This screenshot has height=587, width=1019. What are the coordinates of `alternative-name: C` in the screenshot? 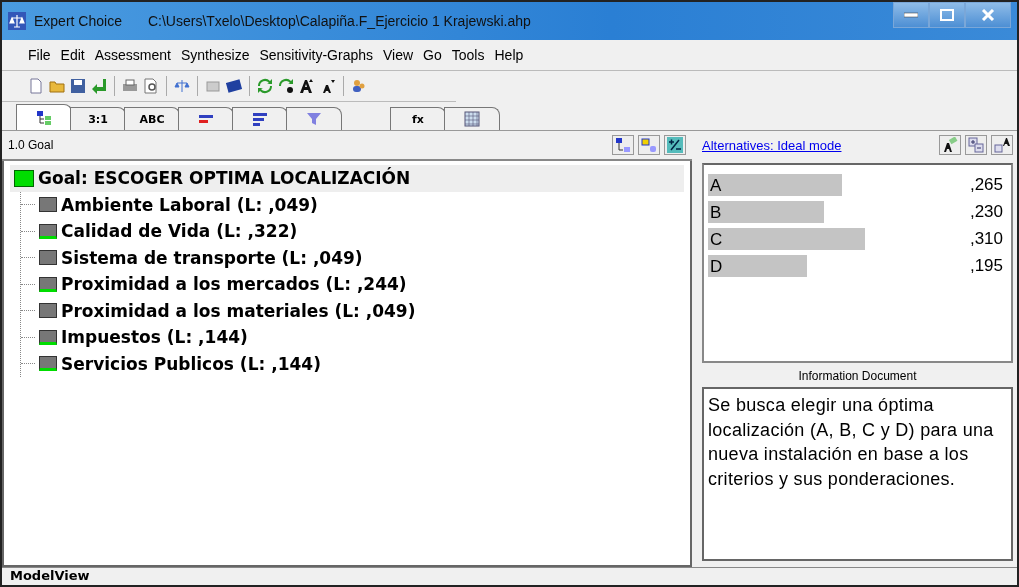 It's located at (716, 239).